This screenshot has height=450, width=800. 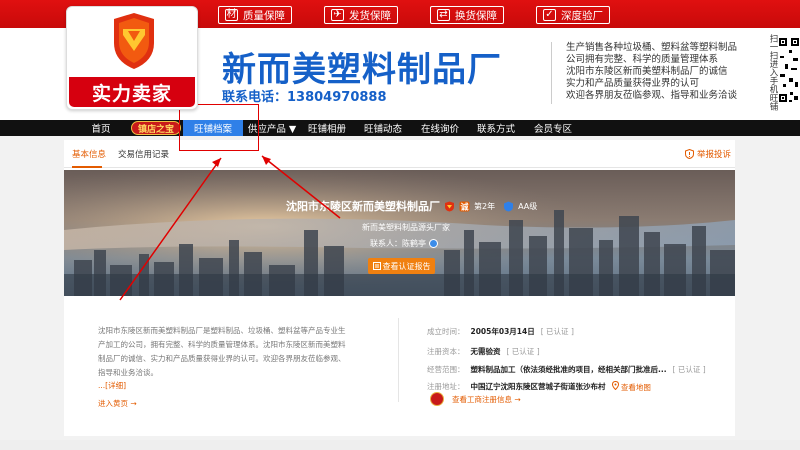 I want to click on field-label: 经营范围：, so click(x=446, y=369).